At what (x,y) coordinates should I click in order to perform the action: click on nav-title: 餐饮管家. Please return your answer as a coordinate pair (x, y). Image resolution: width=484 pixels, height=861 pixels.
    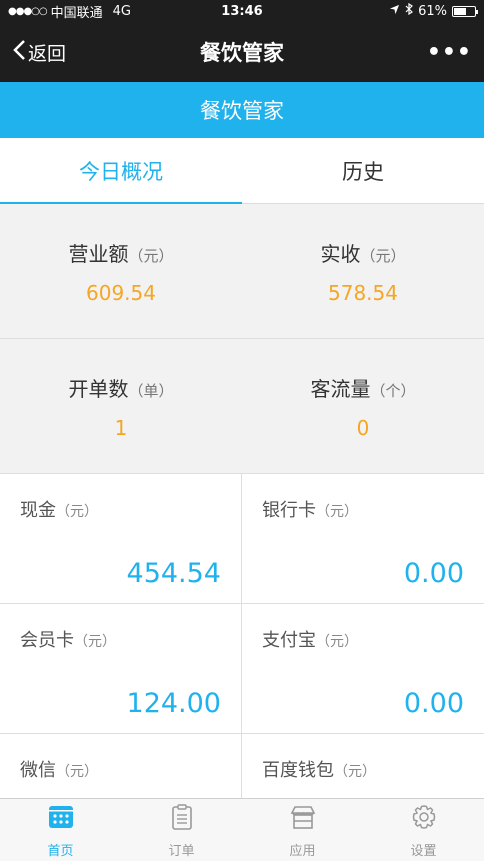
    Looking at the image, I should click on (242, 53).